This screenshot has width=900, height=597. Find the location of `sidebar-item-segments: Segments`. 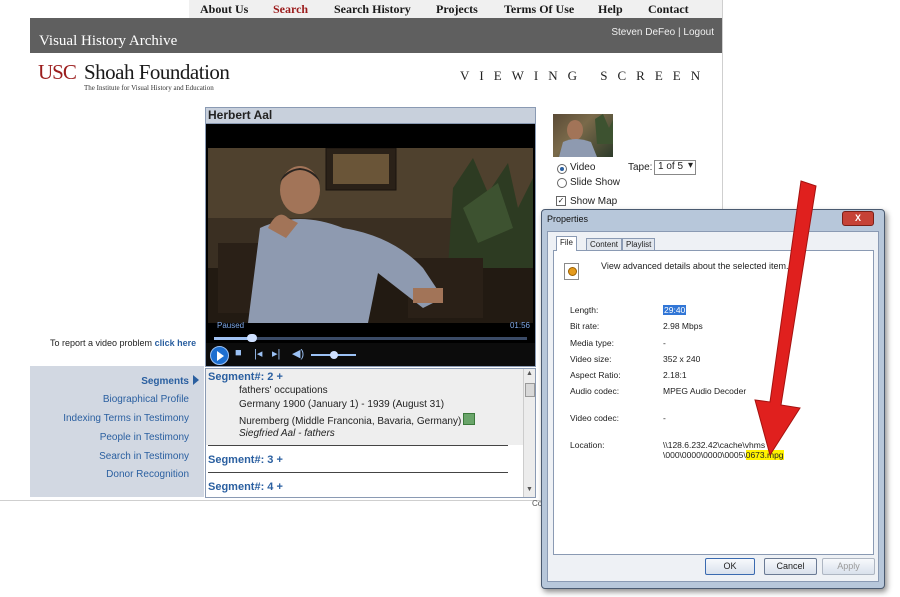

sidebar-item-segments: Segments is located at coordinates (170, 381).